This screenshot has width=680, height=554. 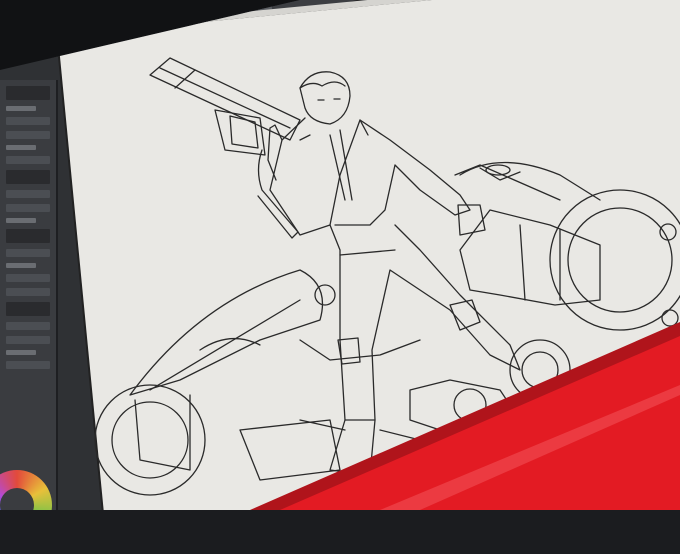 What do you see at coordinates (166, 24) in the screenshot?
I see `zoom-icon` at bounding box center [166, 24].